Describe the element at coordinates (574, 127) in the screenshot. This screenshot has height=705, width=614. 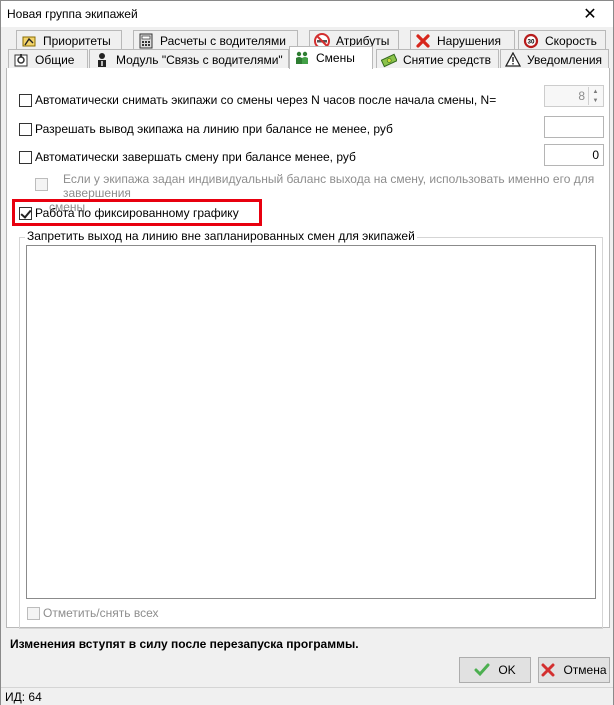
I see `min-balance-field` at that location.